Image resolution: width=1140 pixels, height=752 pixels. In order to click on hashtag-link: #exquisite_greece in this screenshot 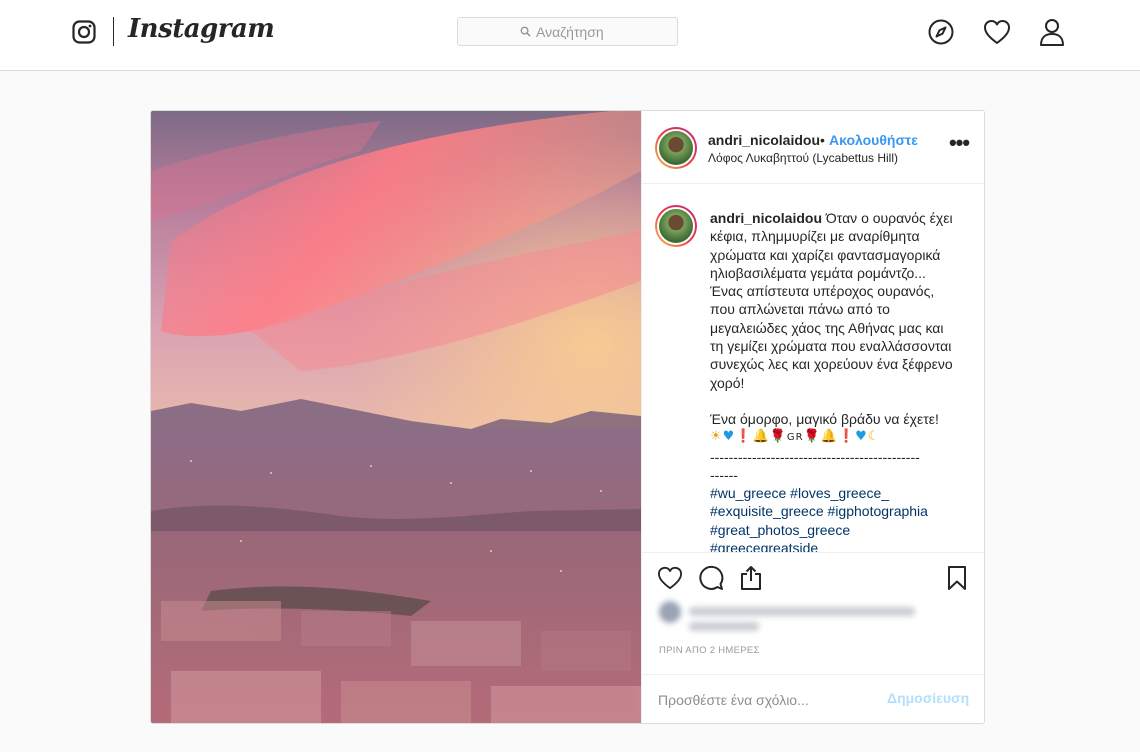, I will do `click(767, 511)`.